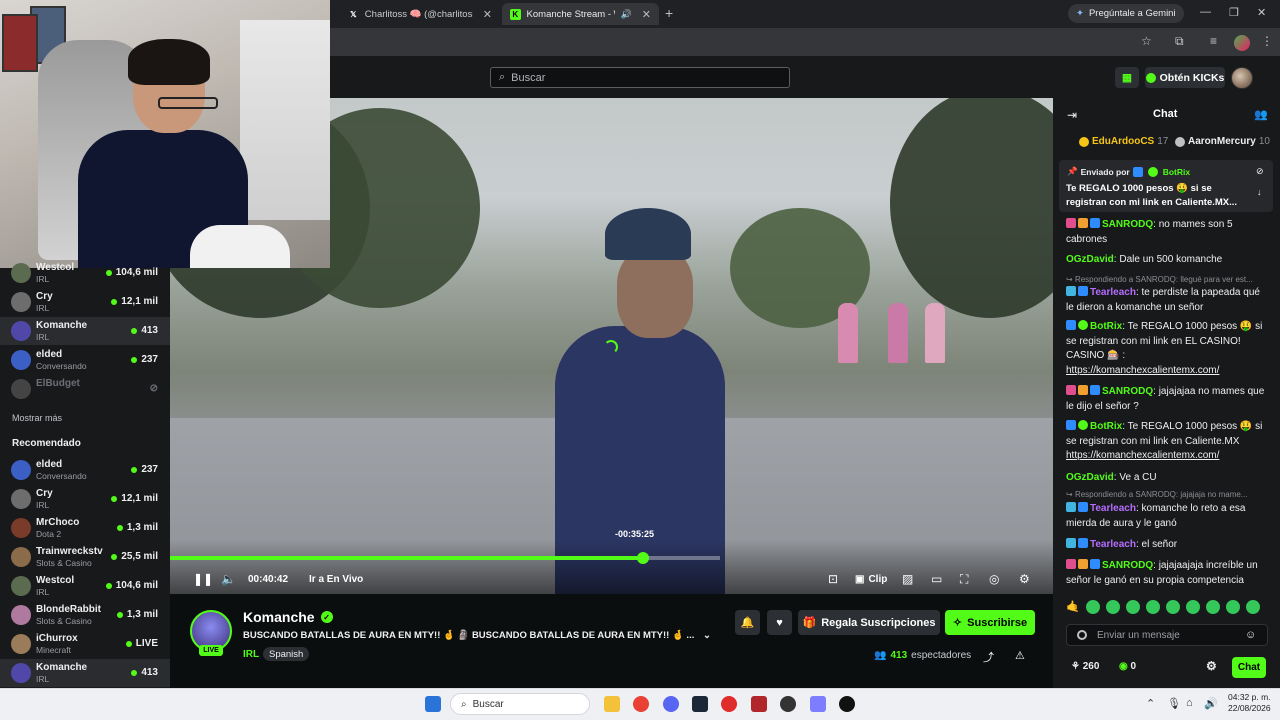 The width and height of the screenshot is (1280, 720). What do you see at coordinates (286, 654) in the screenshot?
I see `language-tag: Spanish` at bounding box center [286, 654].